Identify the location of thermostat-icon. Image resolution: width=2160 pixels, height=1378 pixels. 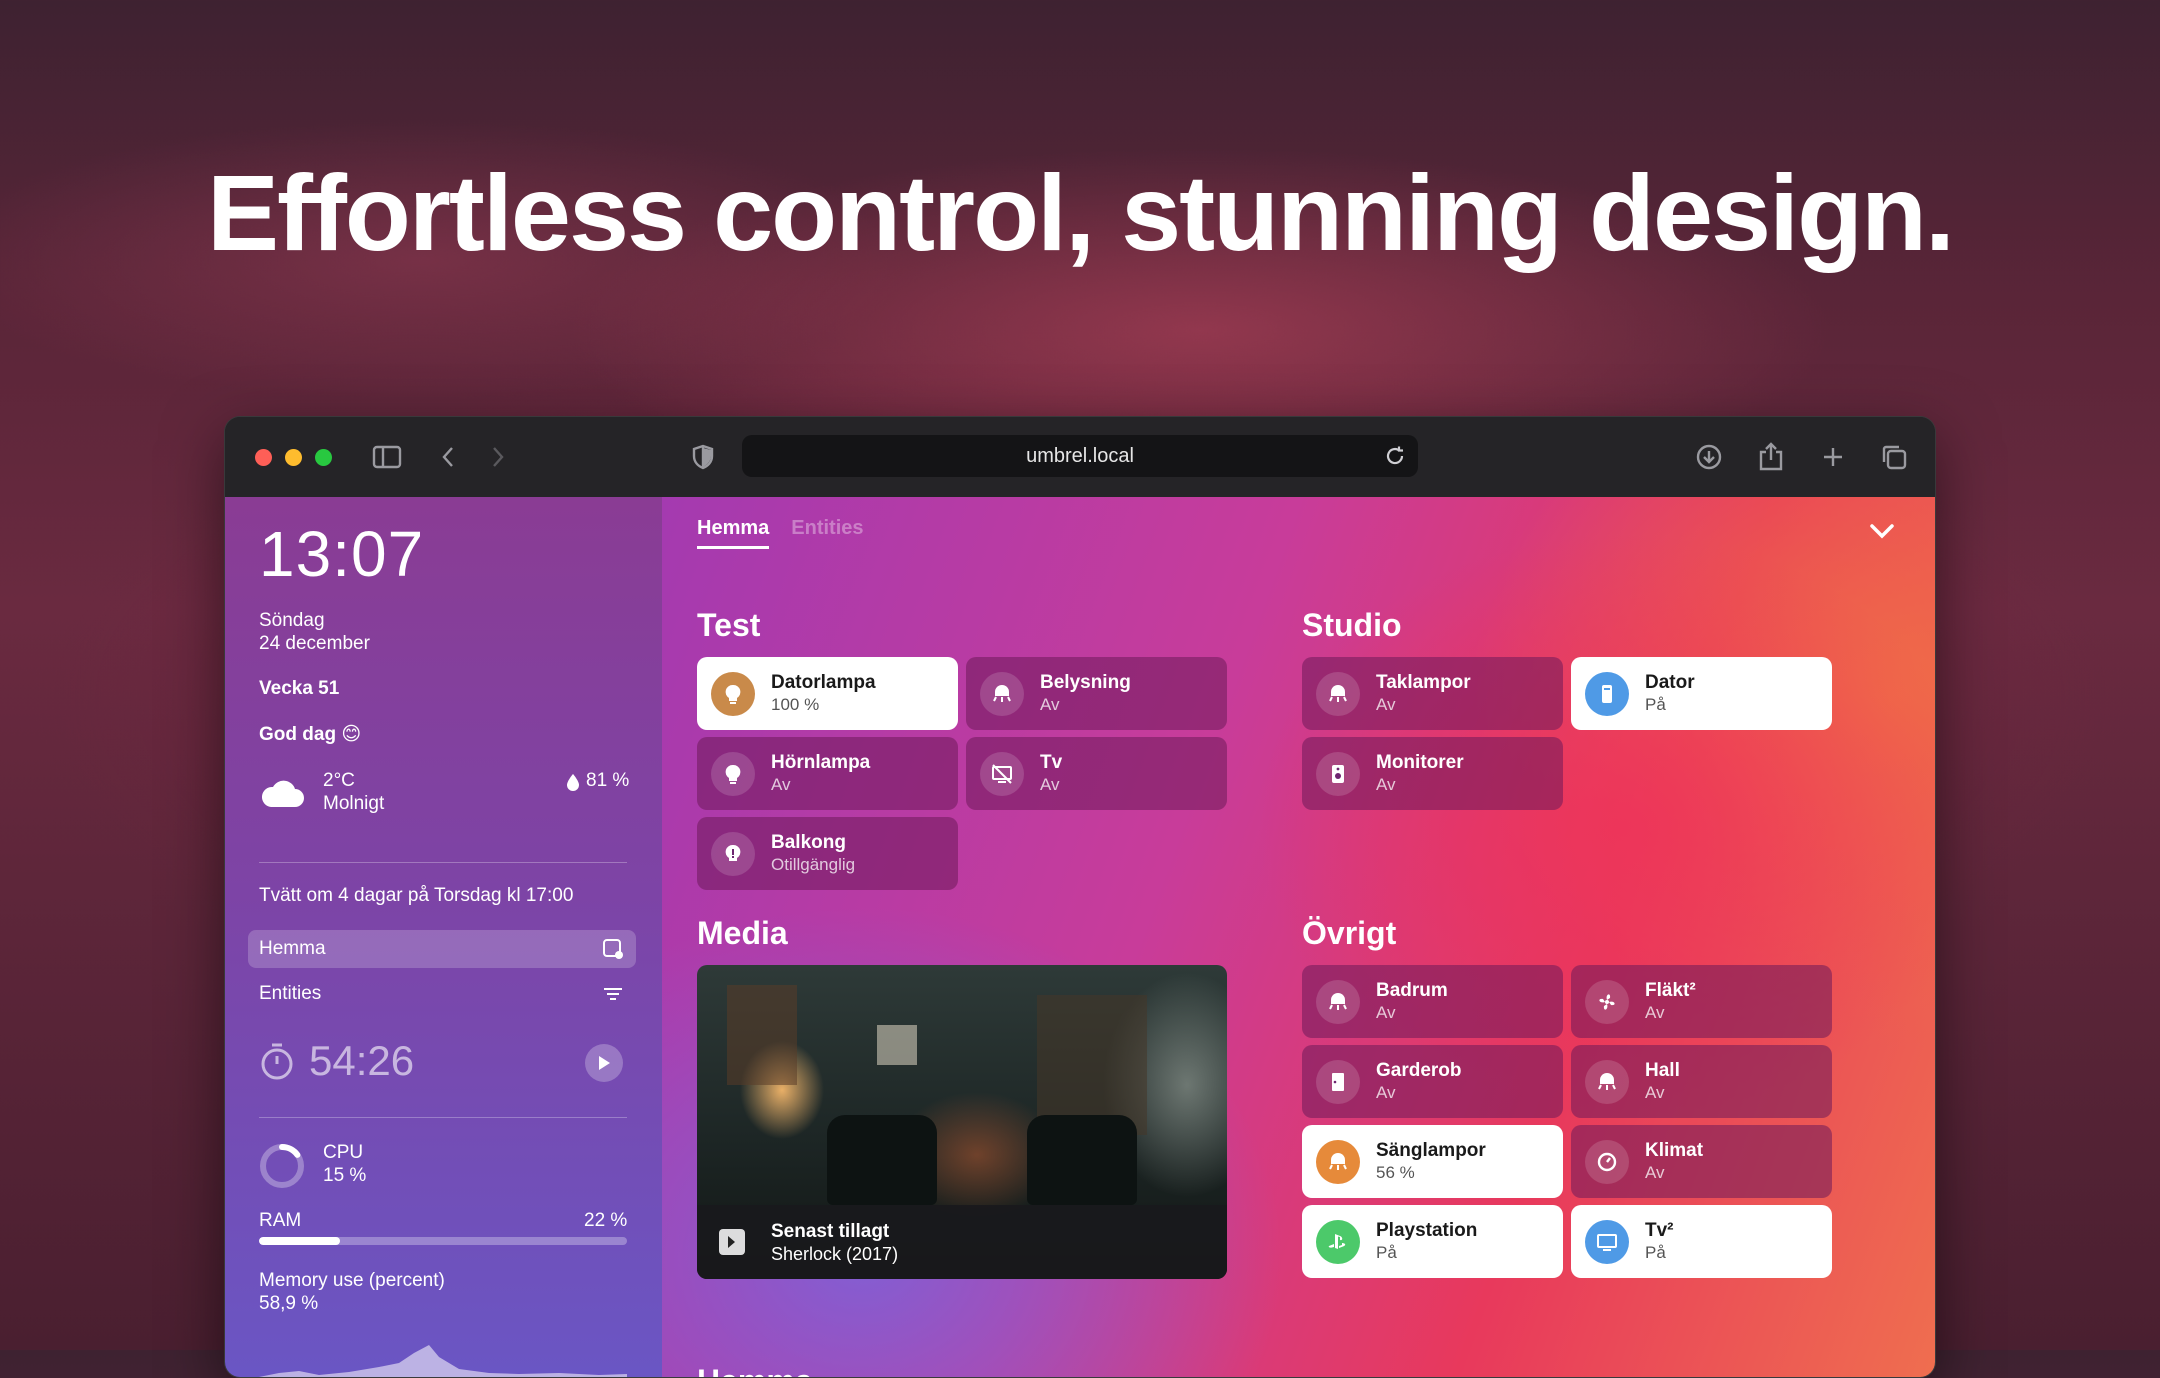
(1607, 1161).